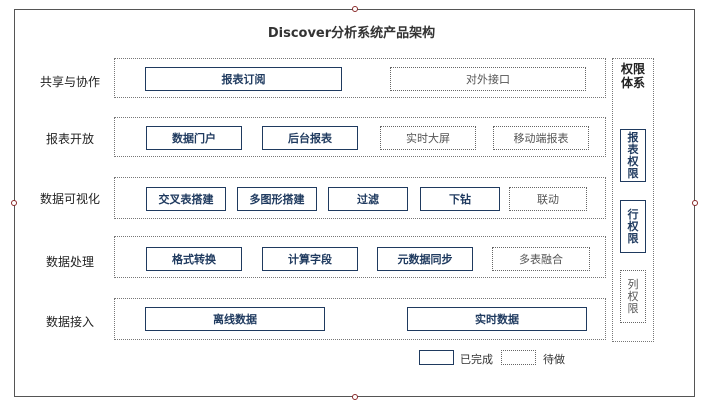 The height and width of the screenshot is (403, 703). What do you see at coordinates (69, 82) in the screenshot?
I see `row-label-sharing: 共享与协作` at bounding box center [69, 82].